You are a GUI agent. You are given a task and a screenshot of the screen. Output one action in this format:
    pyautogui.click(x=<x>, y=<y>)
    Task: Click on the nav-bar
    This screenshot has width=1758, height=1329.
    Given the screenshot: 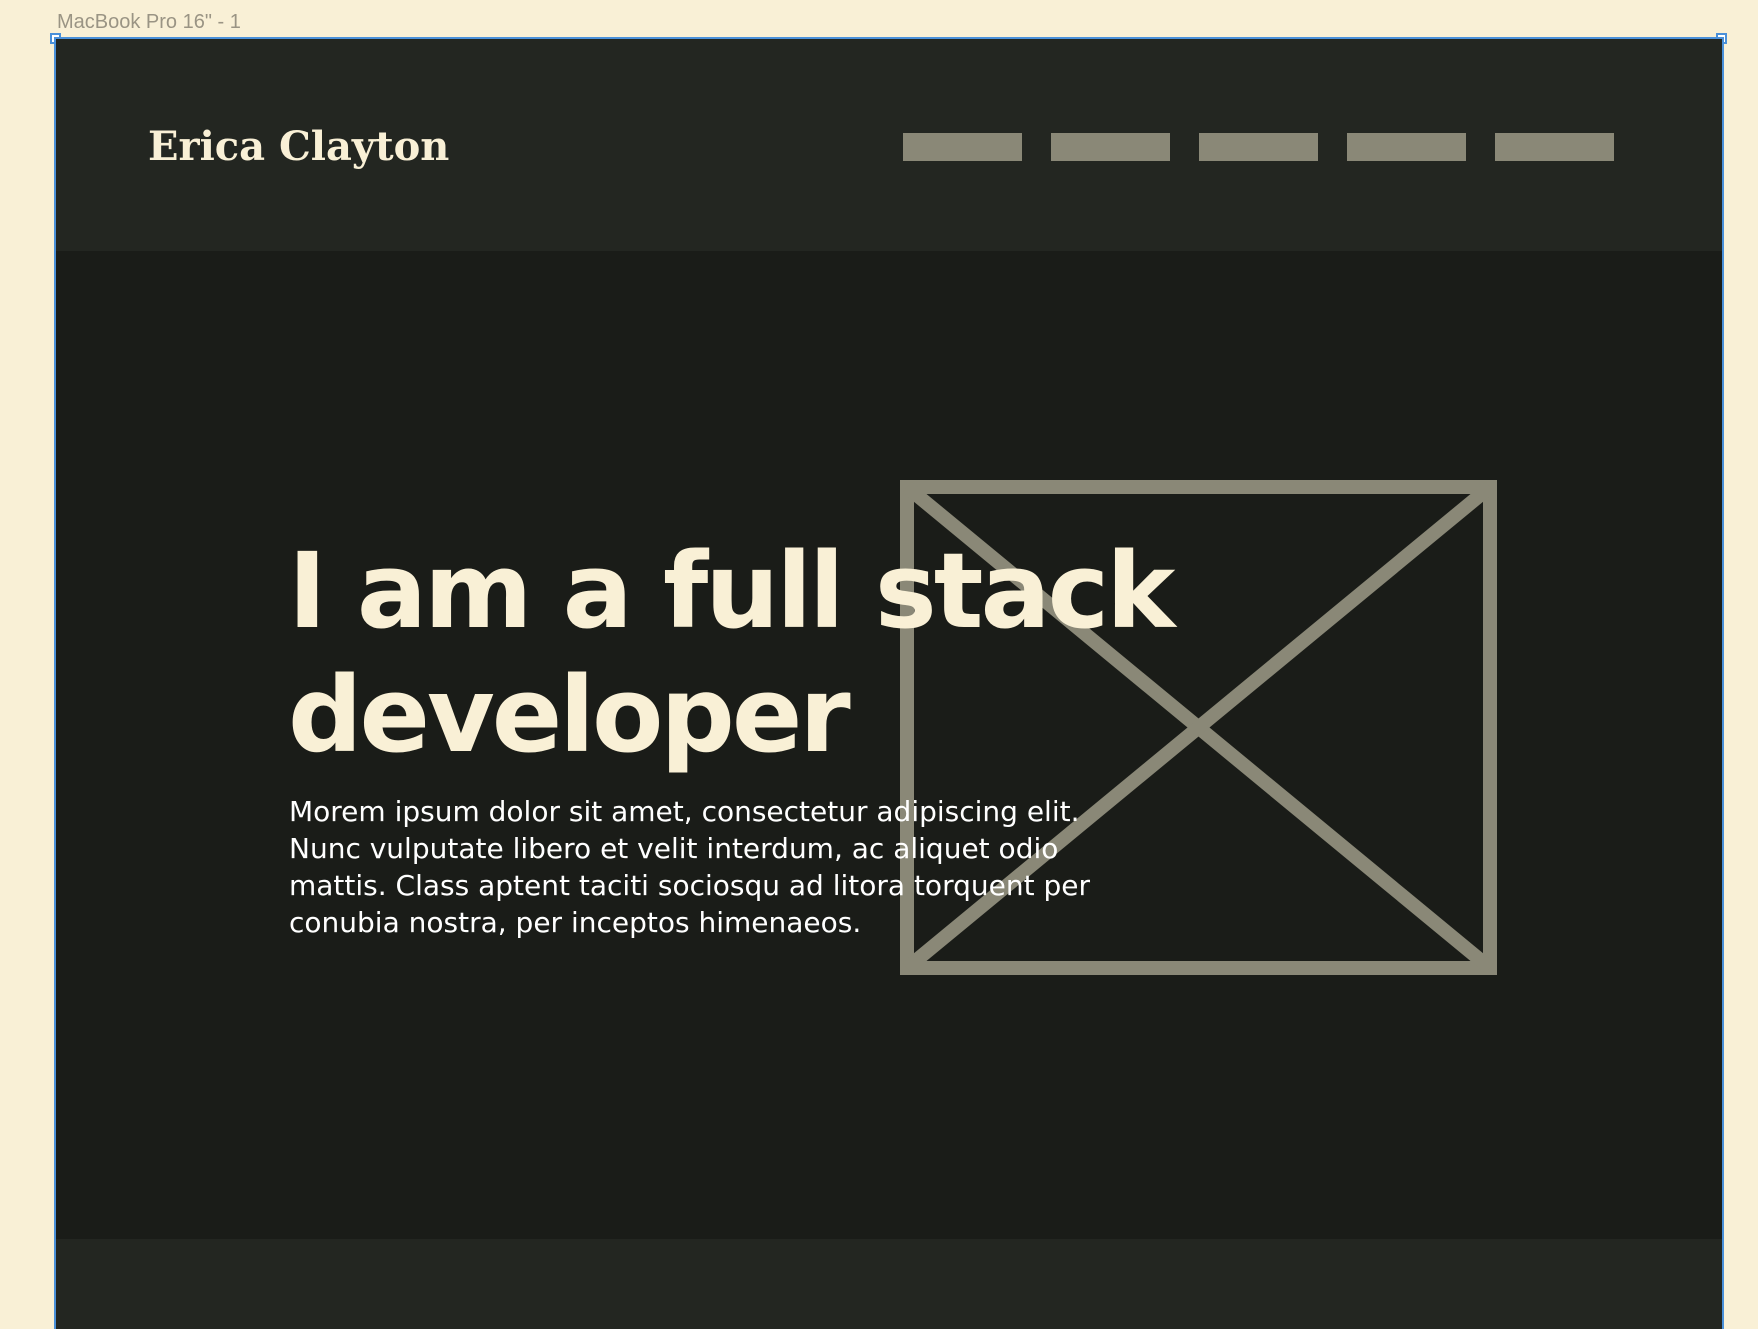 What is the action you would take?
    pyautogui.click(x=1258, y=147)
    